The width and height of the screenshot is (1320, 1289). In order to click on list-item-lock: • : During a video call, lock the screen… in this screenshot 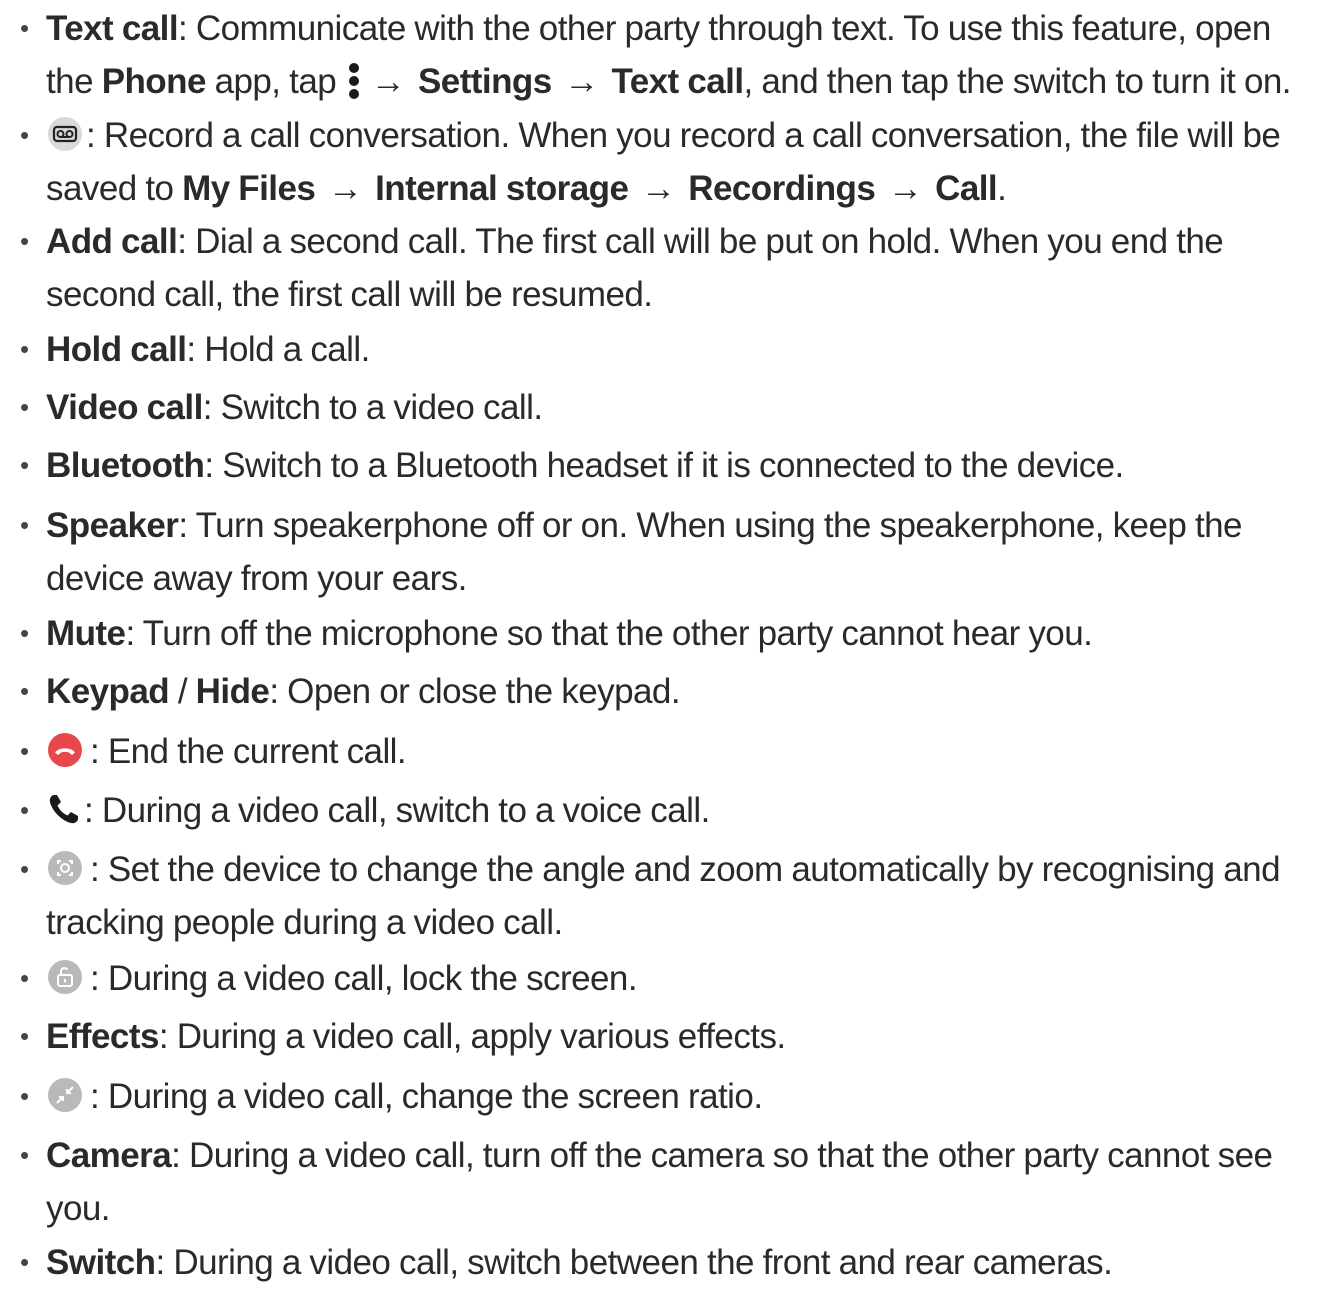, I will do `click(660, 978)`.